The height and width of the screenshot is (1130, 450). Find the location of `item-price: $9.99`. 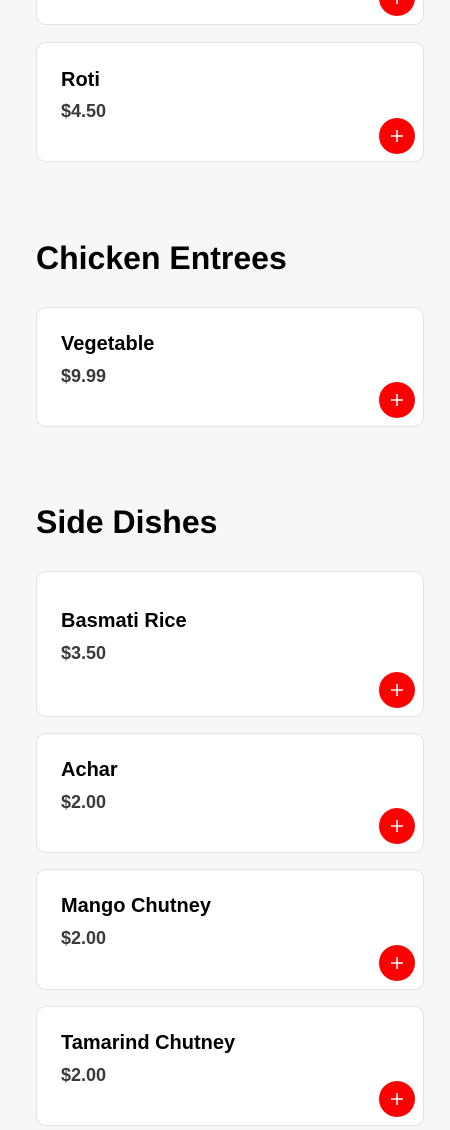

item-price: $9.99 is located at coordinates (84, 376).